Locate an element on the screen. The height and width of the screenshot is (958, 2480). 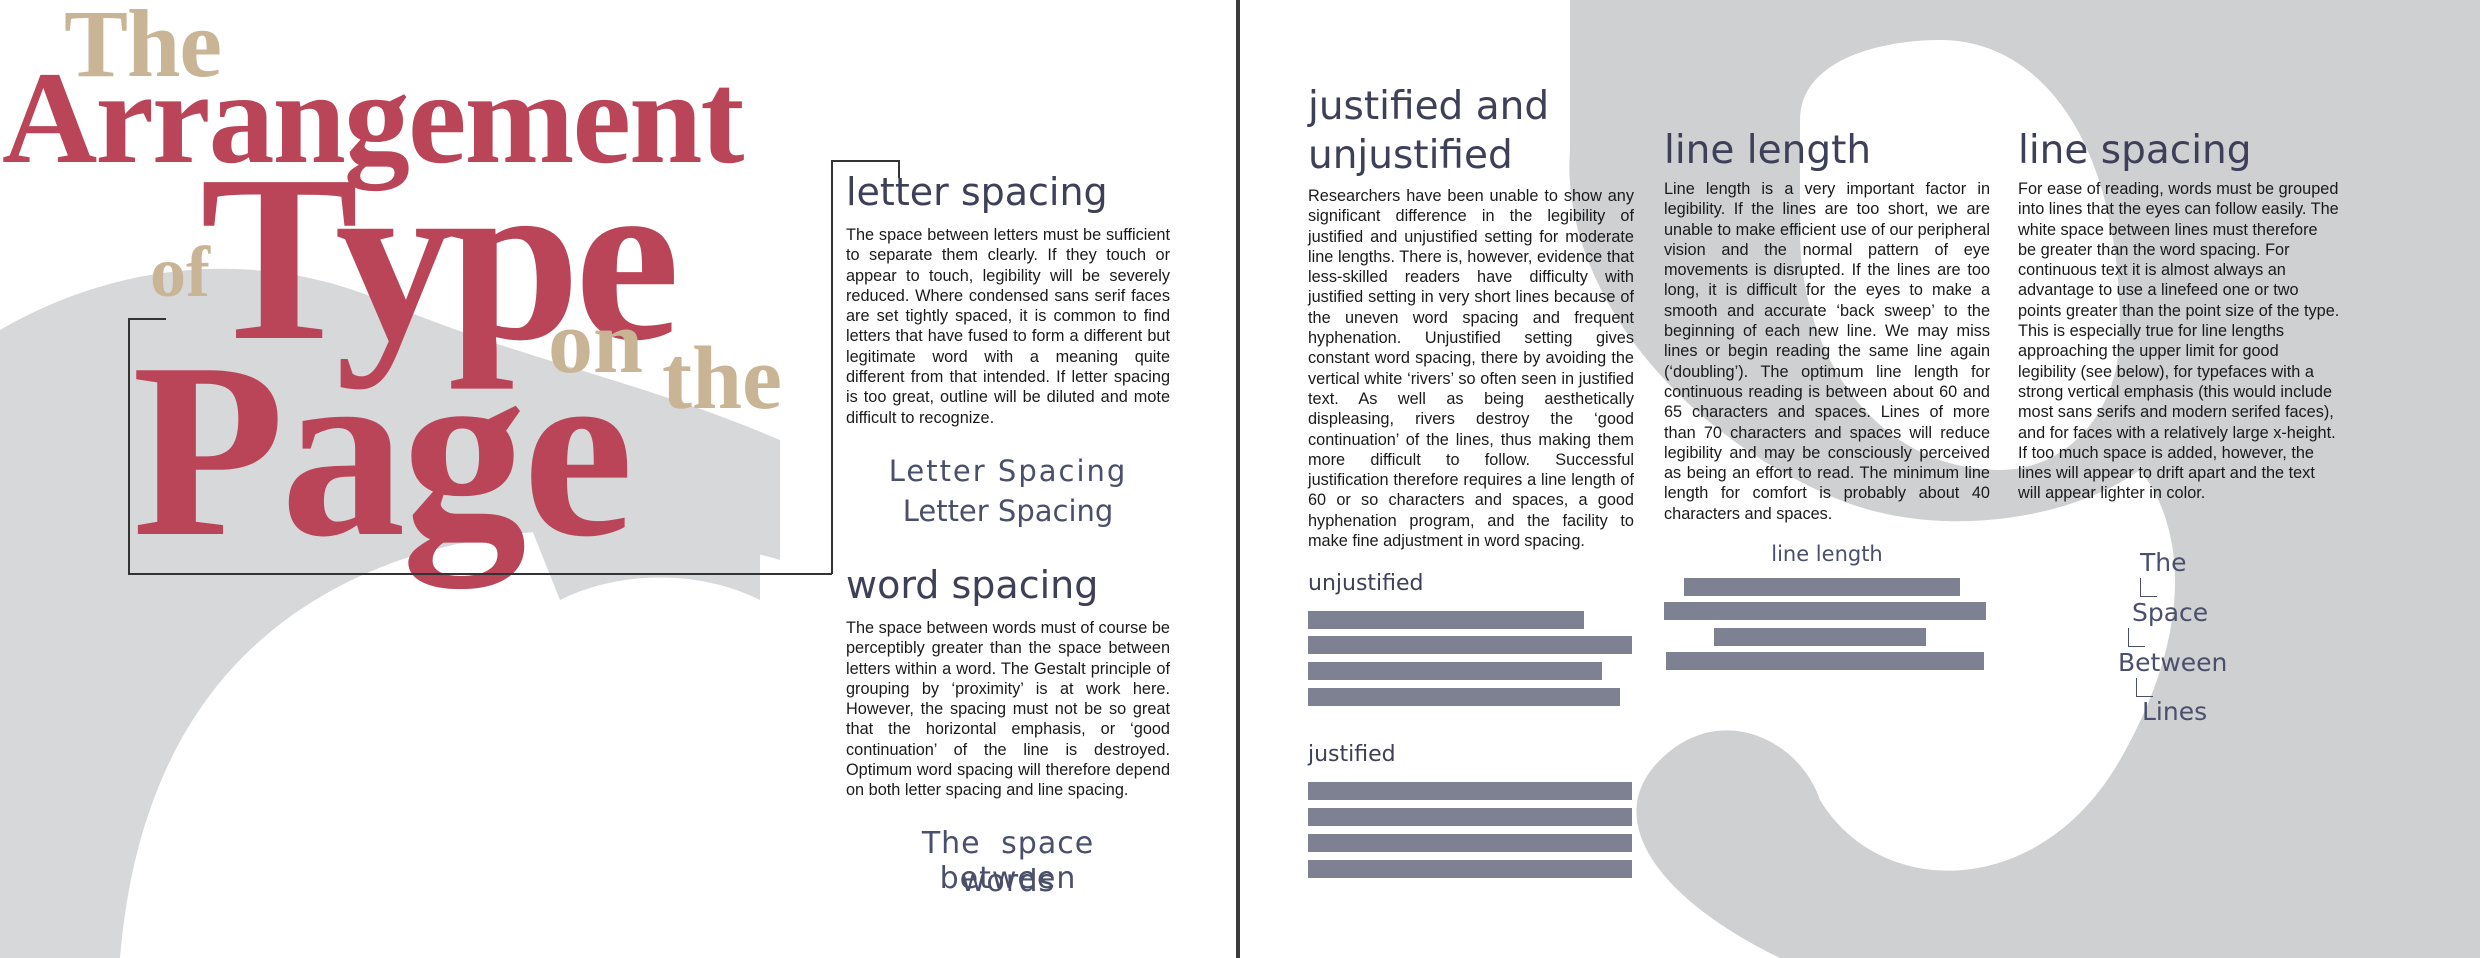
frame-line-bottom is located at coordinates (480, 574).